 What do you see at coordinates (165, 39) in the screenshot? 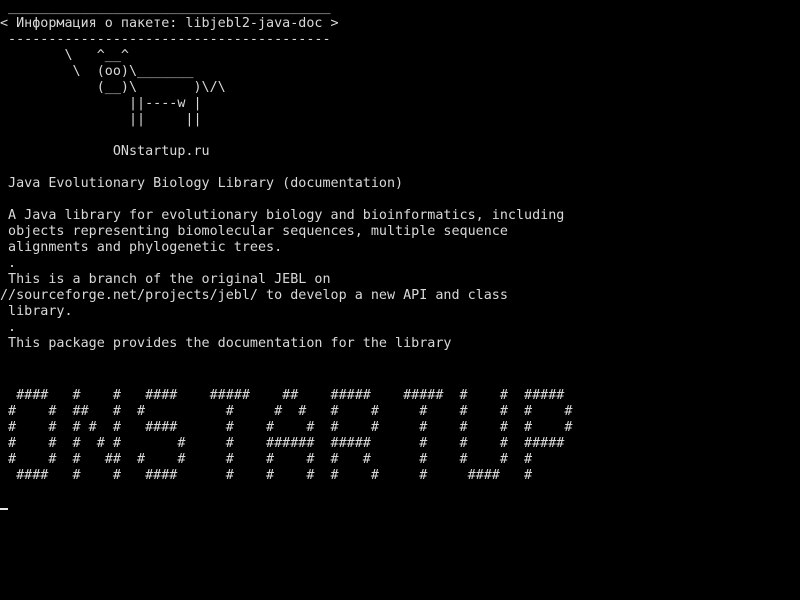
I see `cowsay-bubble-bottom: ----------------------------------------` at bounding box center [165, 39].